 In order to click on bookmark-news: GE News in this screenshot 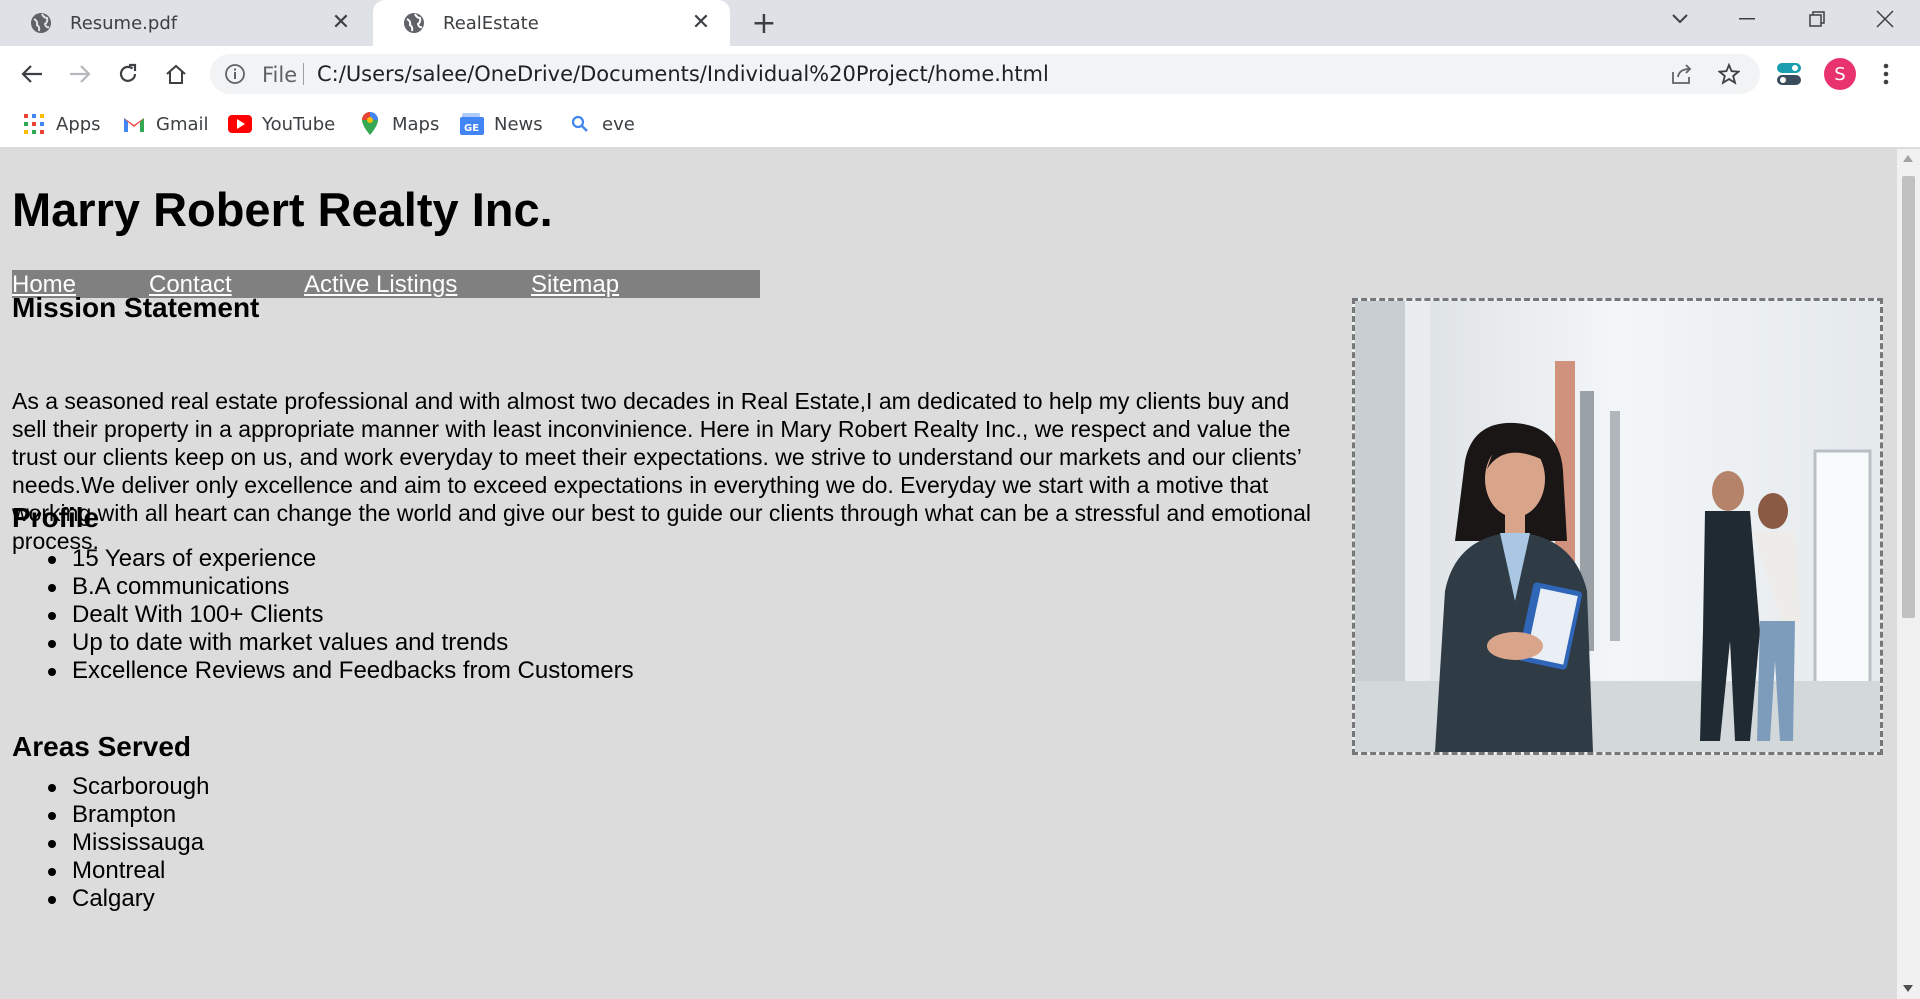, I will do `click(501, 124)`.